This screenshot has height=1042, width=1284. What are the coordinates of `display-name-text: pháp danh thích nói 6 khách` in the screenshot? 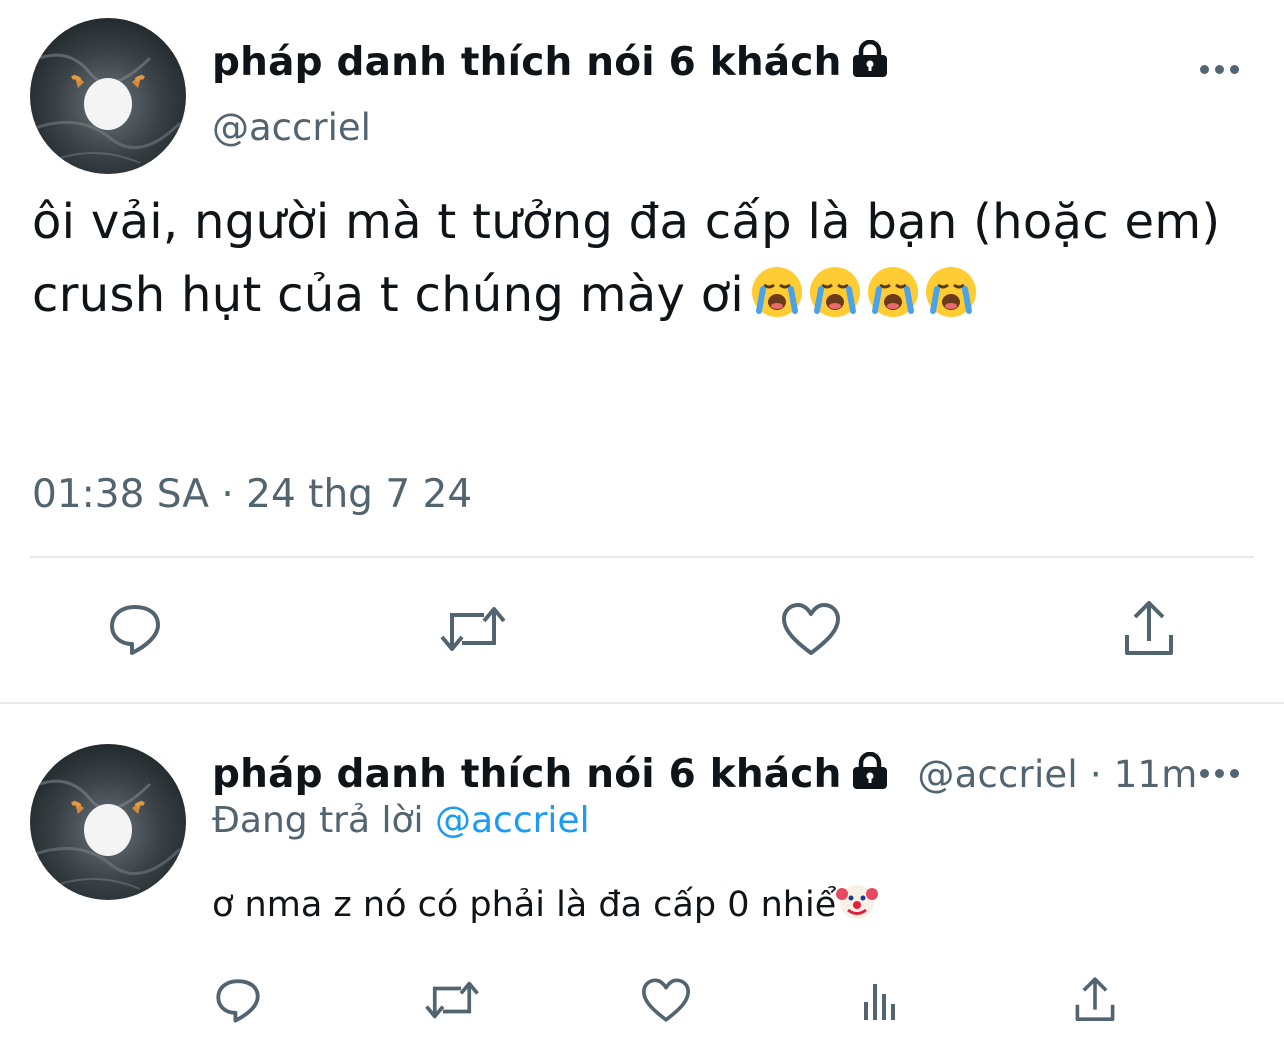 It's located at (527, 62).